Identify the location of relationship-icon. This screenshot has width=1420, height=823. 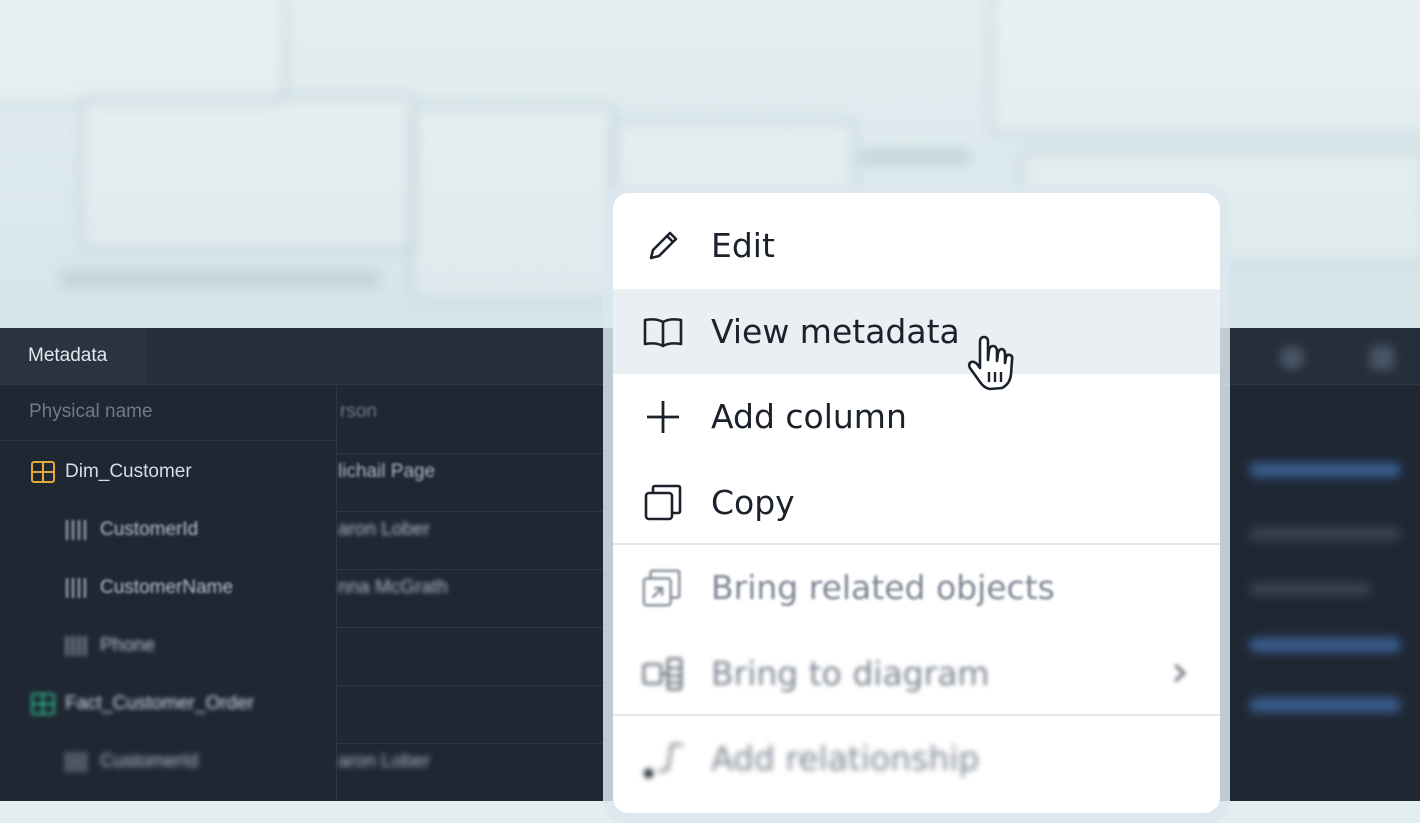
(663, 759).